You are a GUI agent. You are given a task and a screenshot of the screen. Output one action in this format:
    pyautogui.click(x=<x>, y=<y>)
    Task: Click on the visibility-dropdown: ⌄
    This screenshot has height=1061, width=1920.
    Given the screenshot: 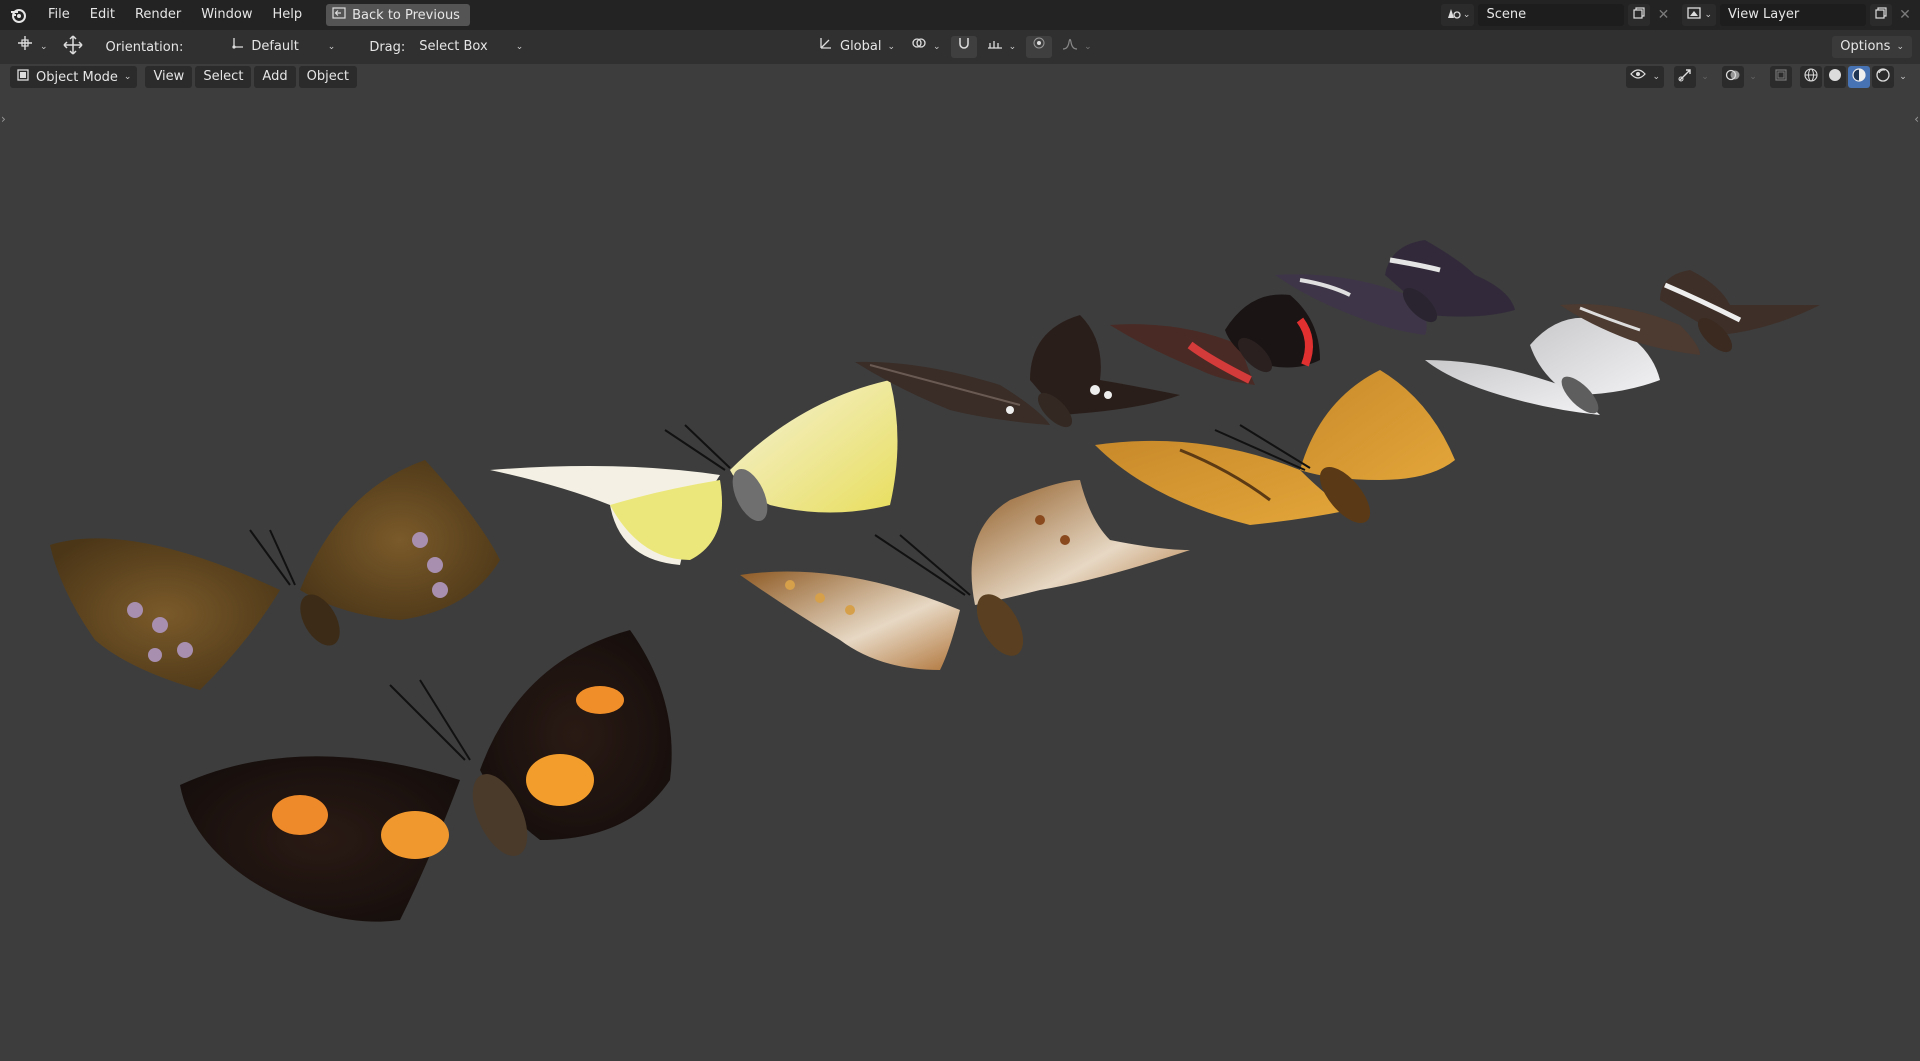 What is the action you would take?
    pyautogui.click(x=1645, y=77)
    